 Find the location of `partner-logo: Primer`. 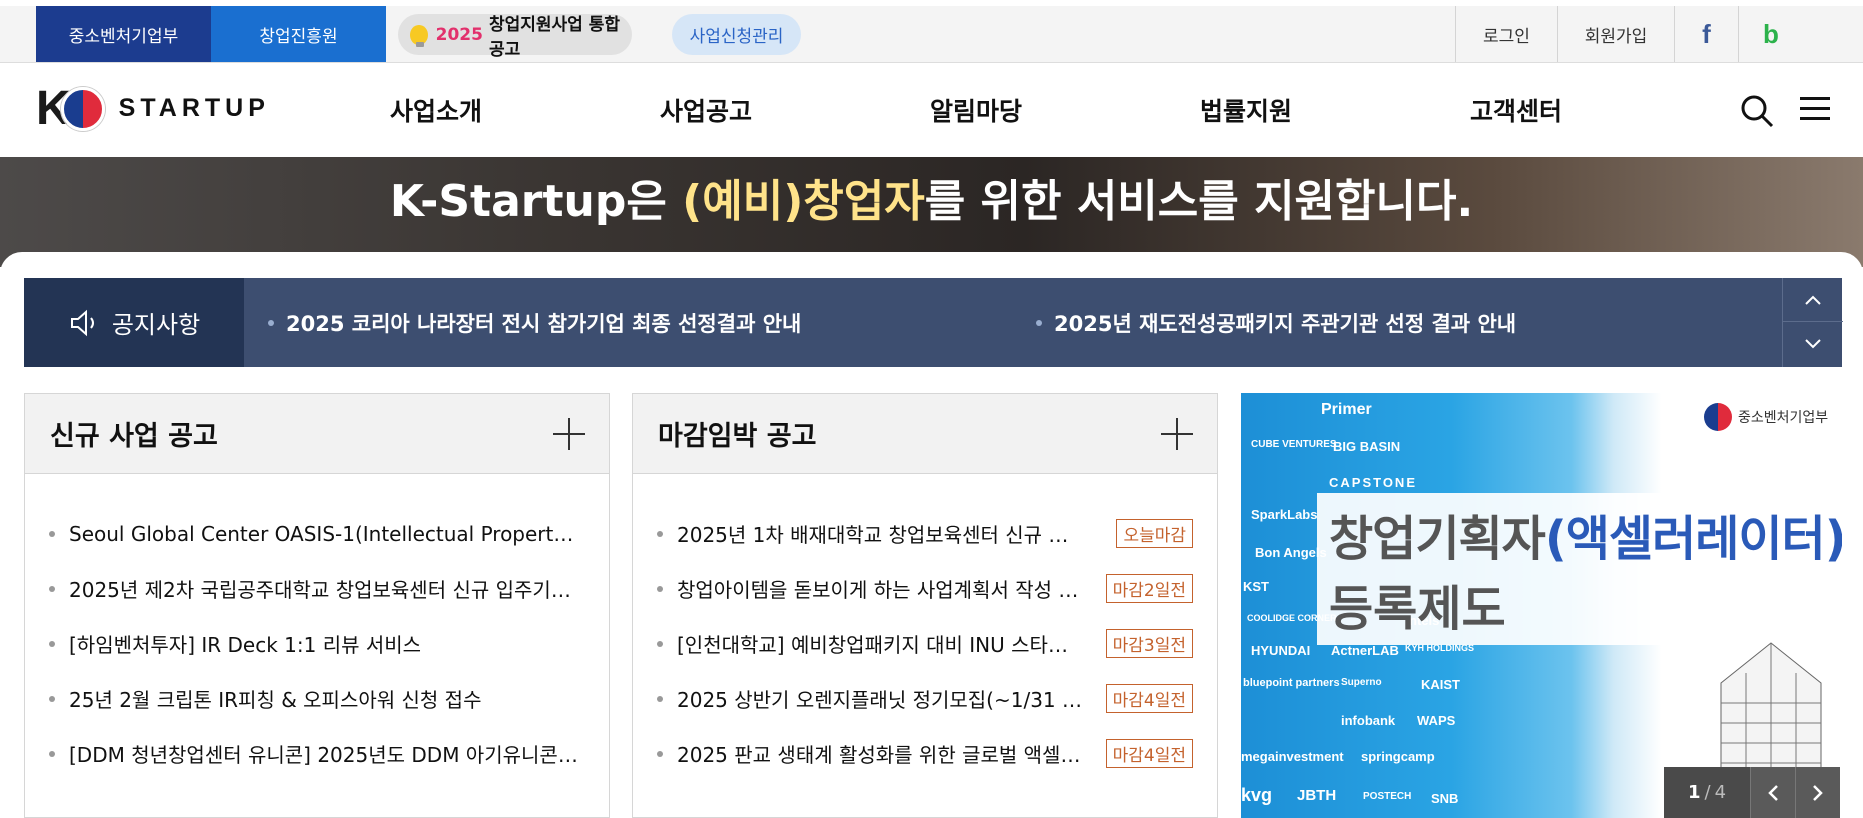

partner-logo: Primer is located at coordinates (1346, 409).